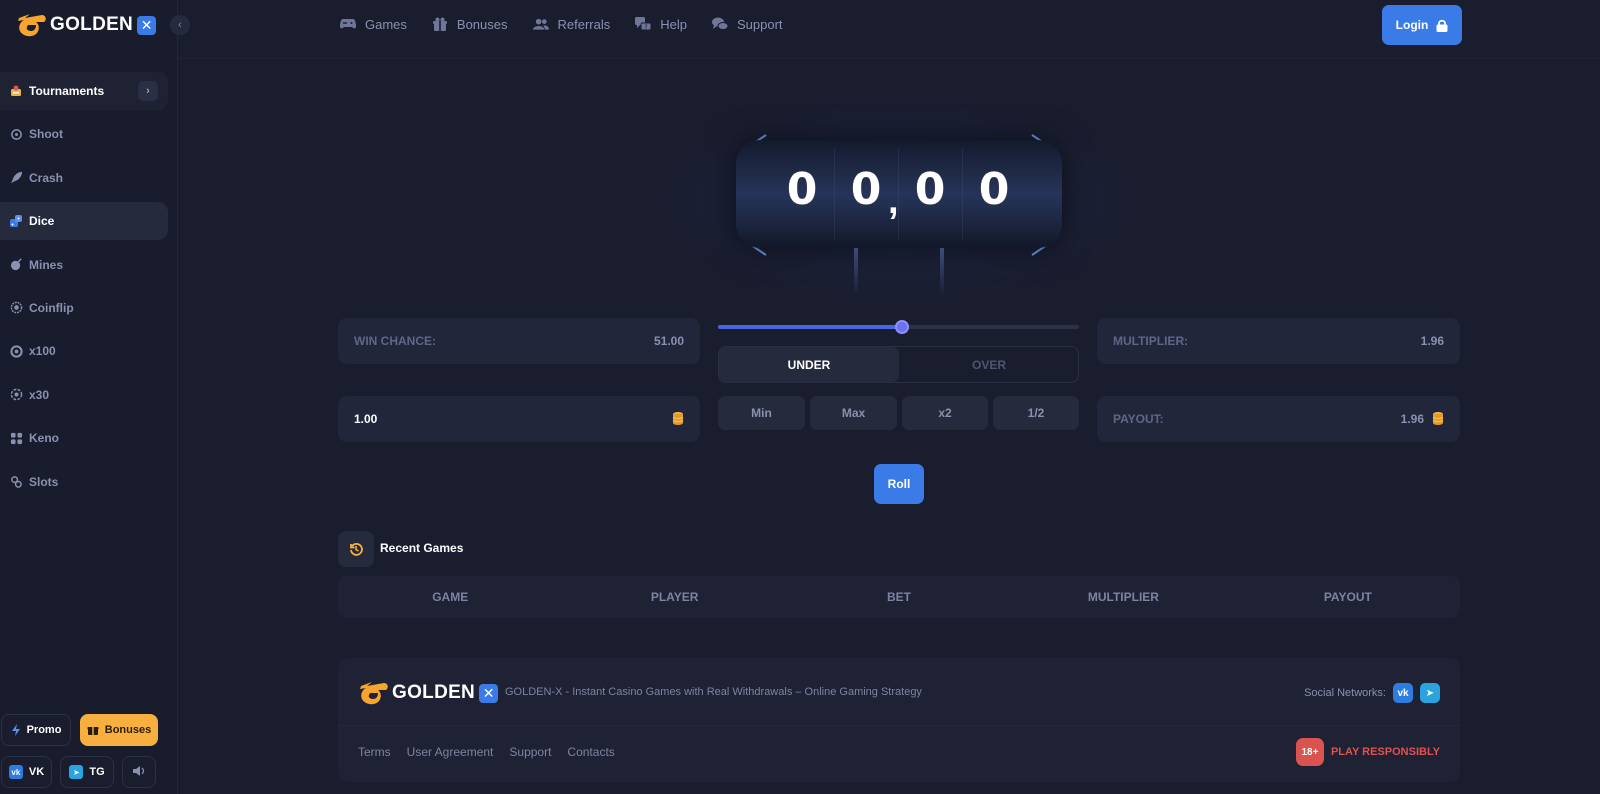 This screenshot has width=1600, height=794. I want to click on footer-social: Social Networks: vk ➤, so click(1372, 693).